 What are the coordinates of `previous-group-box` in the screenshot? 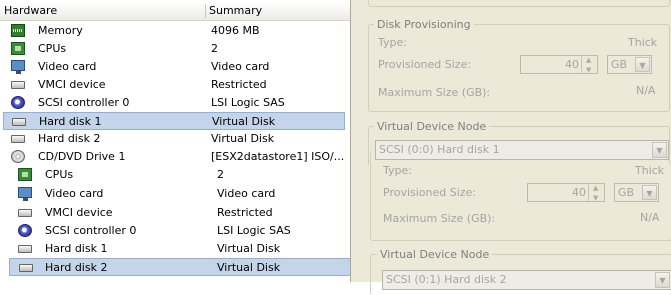 It's located at (519, 3).